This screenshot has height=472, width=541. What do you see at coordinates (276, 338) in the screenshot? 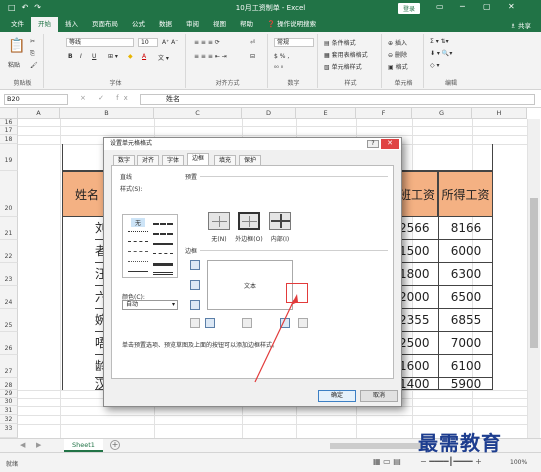
I see `annotation-arrow` at bounding box center [276, 338].